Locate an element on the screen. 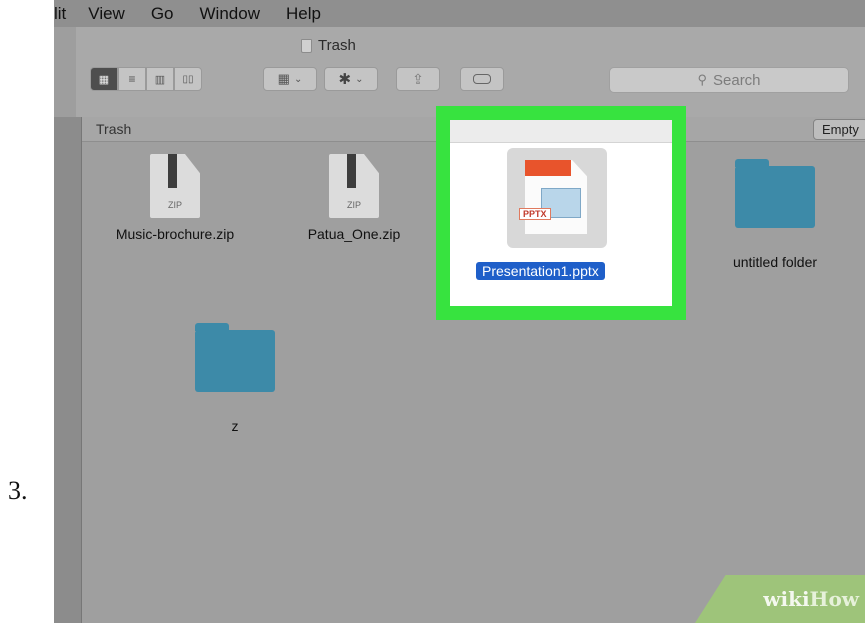 The height and width of the screenshot is (623, 865). arrange-button: ▦ ⌄ is located at coordinates (290, 79).